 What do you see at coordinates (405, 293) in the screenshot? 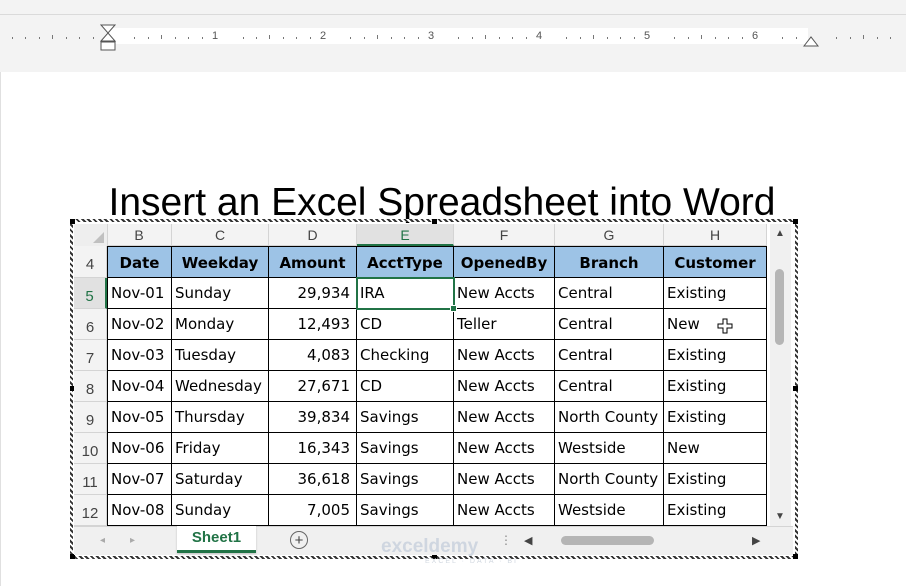
I see `table-cell-accttype: IRA` at bounding box center [405, 293].